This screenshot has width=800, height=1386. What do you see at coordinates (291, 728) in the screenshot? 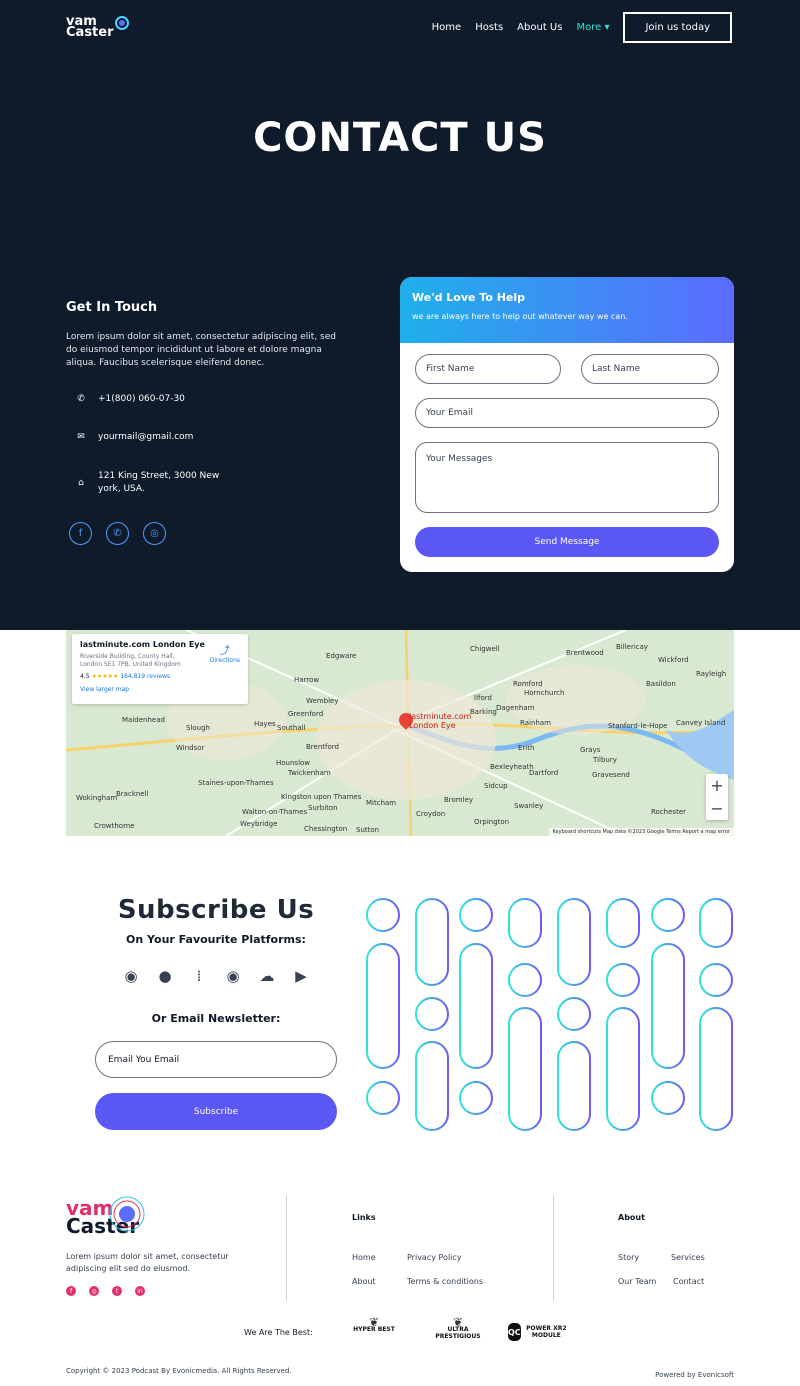
I see `map-label: Southall` at bounding box center [291, 728].